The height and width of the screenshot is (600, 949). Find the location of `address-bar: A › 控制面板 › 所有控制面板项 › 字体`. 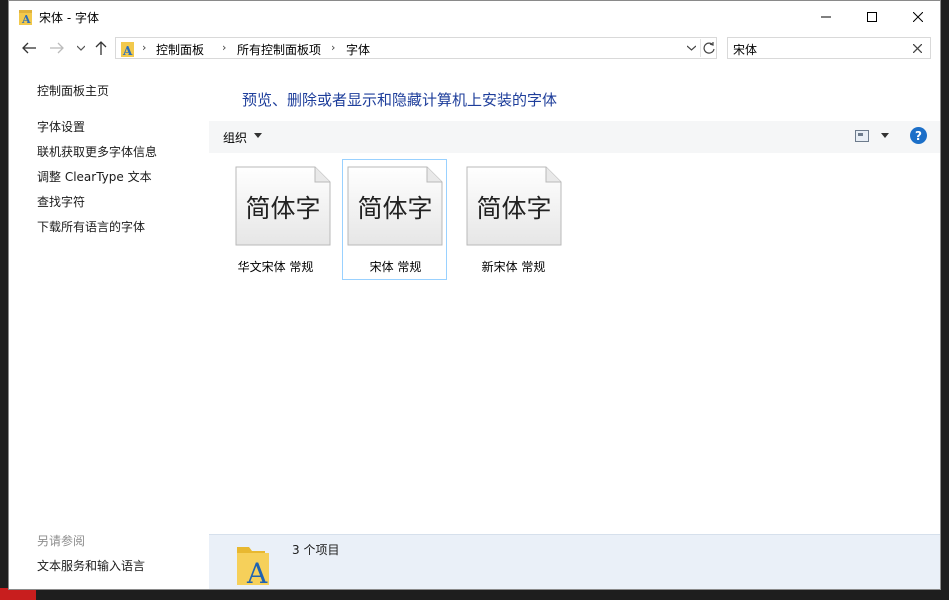

address-bar: A › 控制面板 › 所有控制面板项 › 字体 is located at coordinates (416, 48).